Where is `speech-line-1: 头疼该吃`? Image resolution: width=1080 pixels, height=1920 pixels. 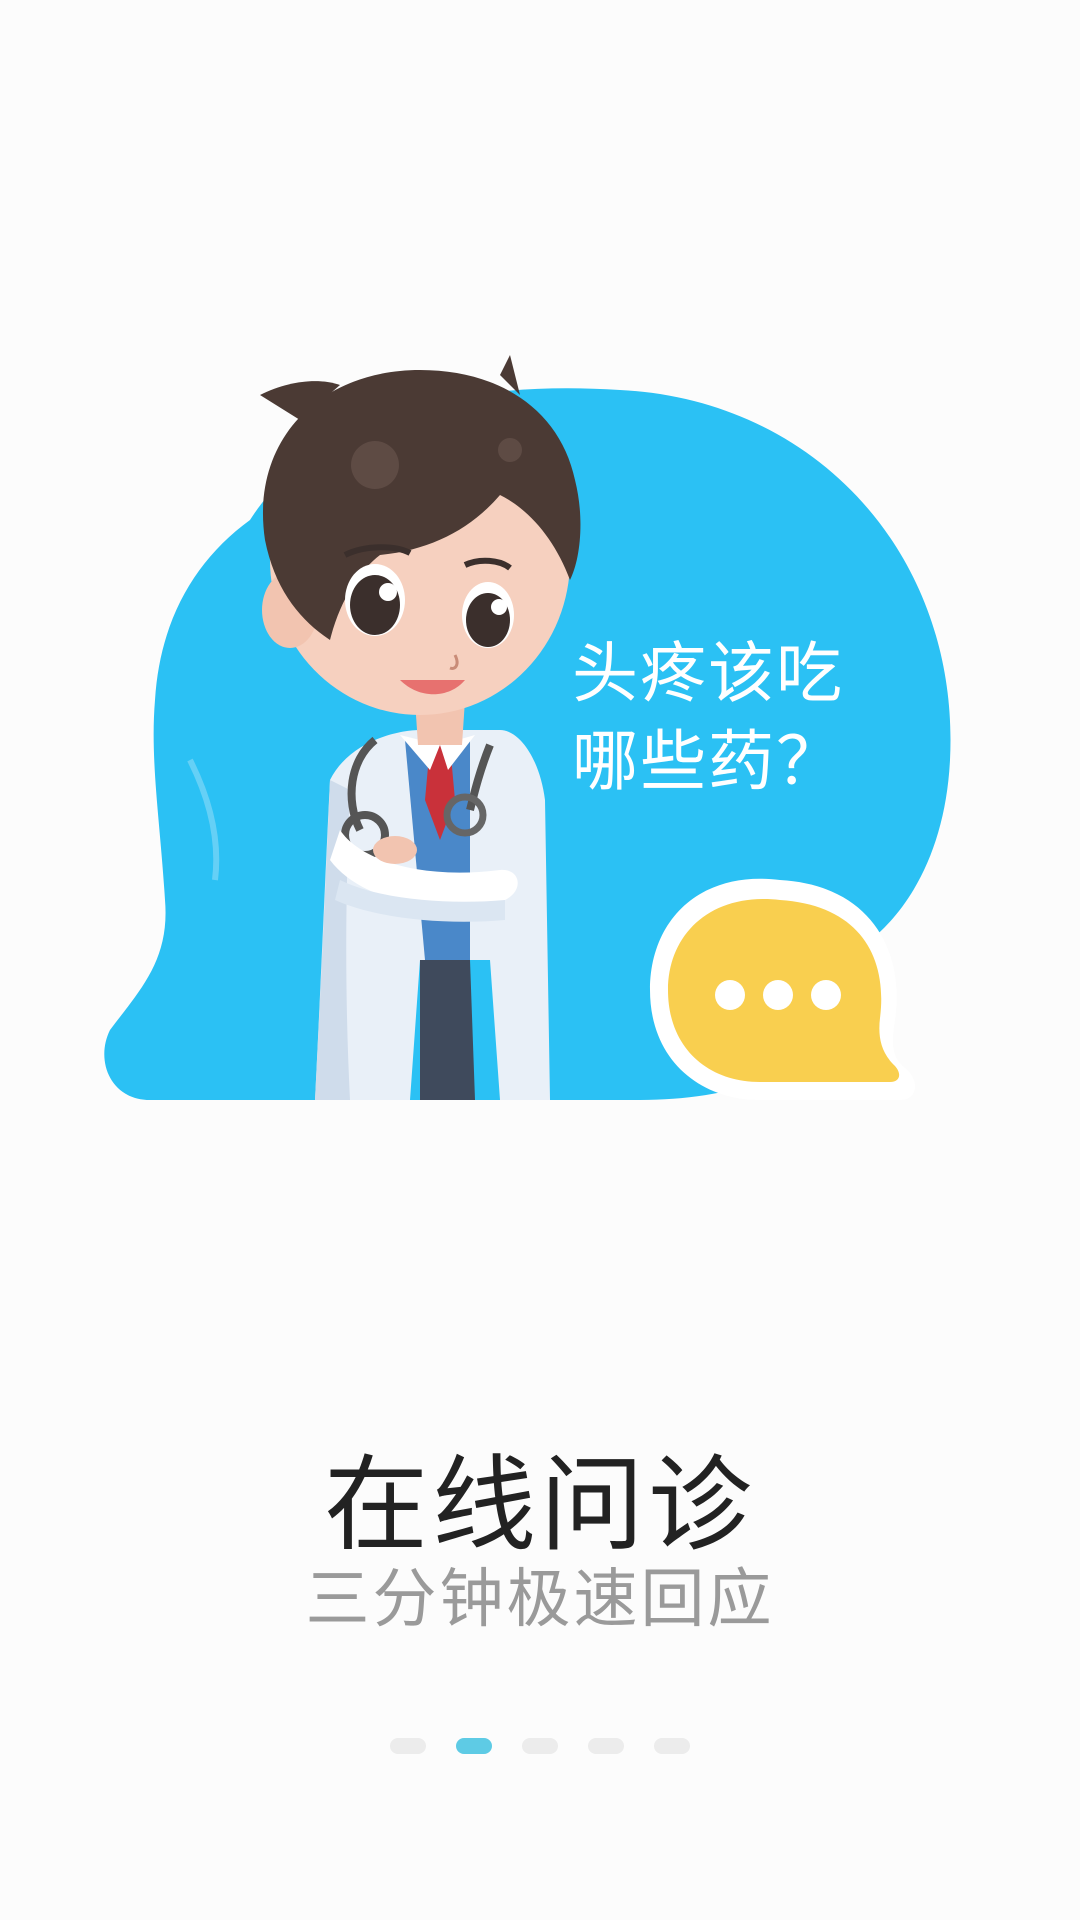
speech-line-1: 头疼该吃 is located at coordinates (708, 673).